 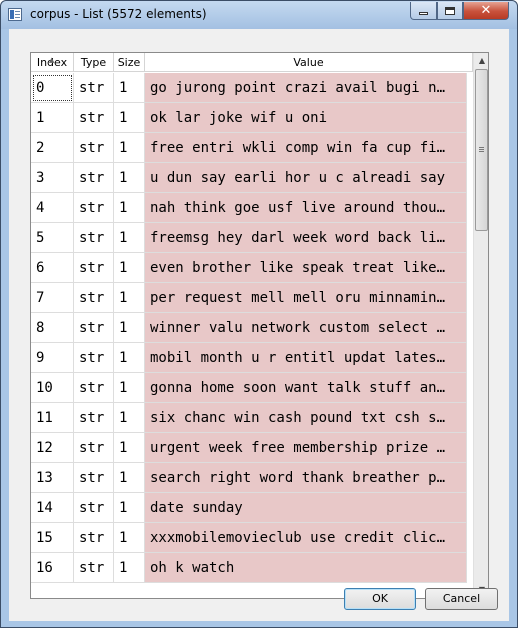 I want to click on vertical-scrollbar: ▲ ▼, so click(x=480, y=325).